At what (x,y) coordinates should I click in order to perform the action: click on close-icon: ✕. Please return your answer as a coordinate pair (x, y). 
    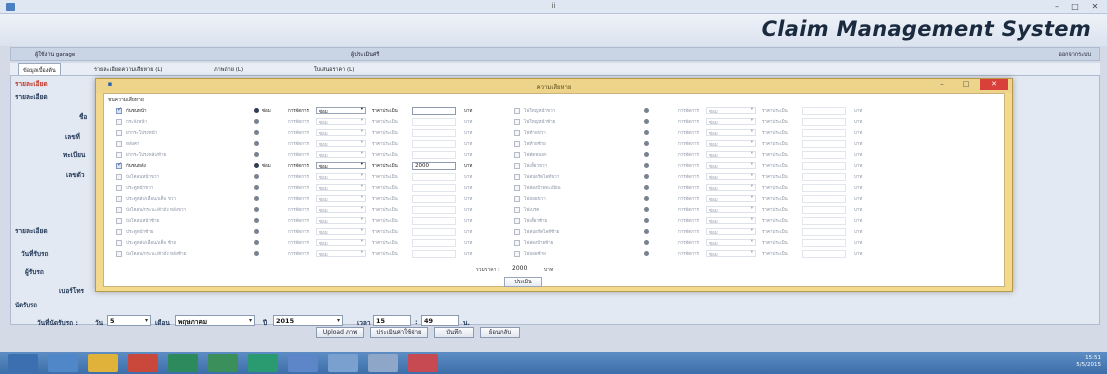
    Looking at the image, I should click on (1095, 6).